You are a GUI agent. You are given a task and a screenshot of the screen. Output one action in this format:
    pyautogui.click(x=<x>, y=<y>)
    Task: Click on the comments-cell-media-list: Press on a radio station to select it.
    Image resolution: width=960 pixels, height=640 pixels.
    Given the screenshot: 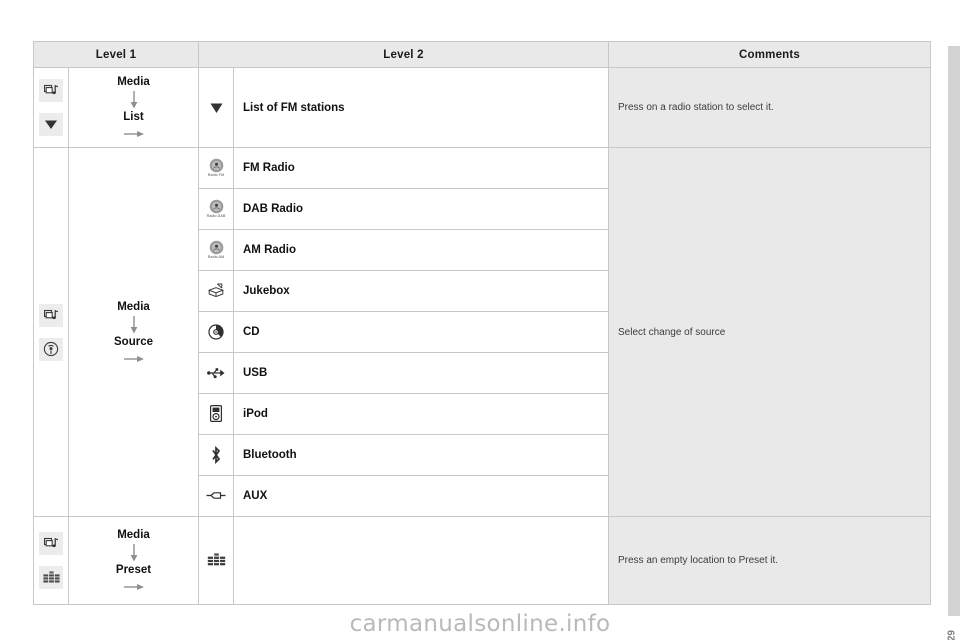 What is the action you would take?
    pyautogui.click(x=769, y=107)
    